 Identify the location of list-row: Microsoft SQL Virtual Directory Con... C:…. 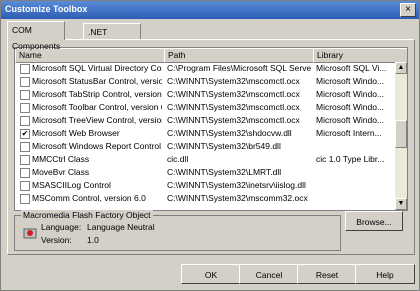
(205, 68).